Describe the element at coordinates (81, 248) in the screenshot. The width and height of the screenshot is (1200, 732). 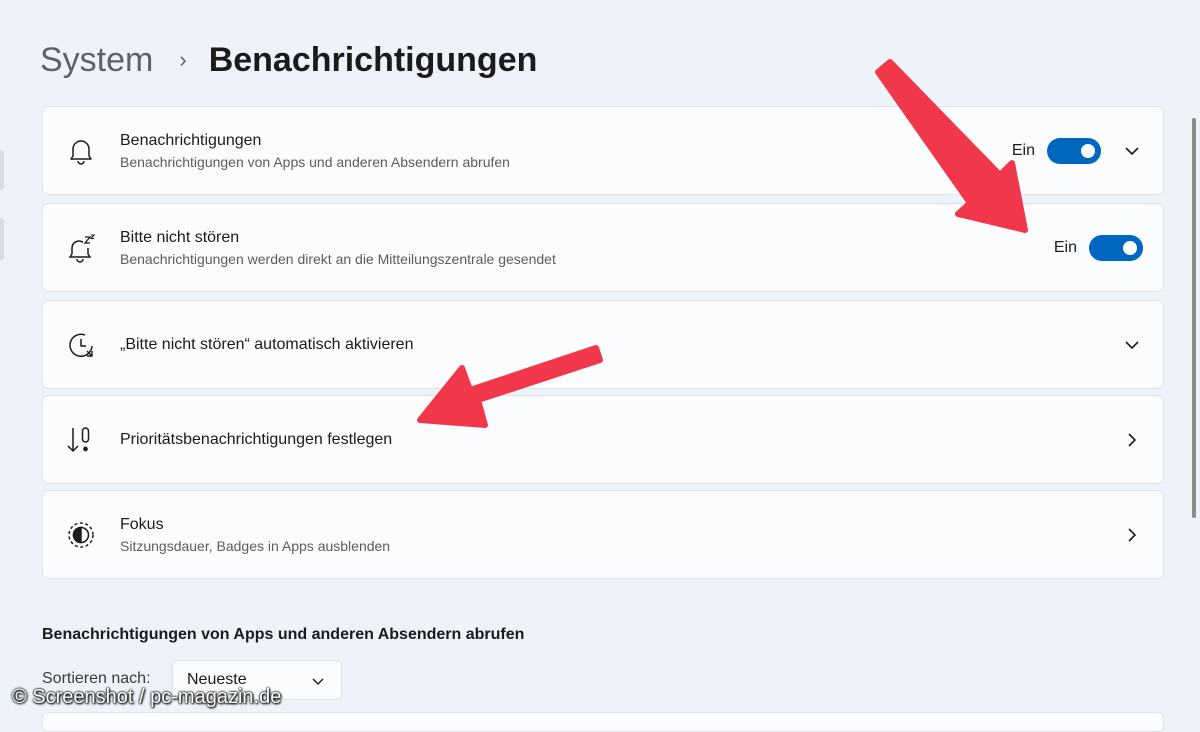
I see `bell-snooze-icon` at that location.